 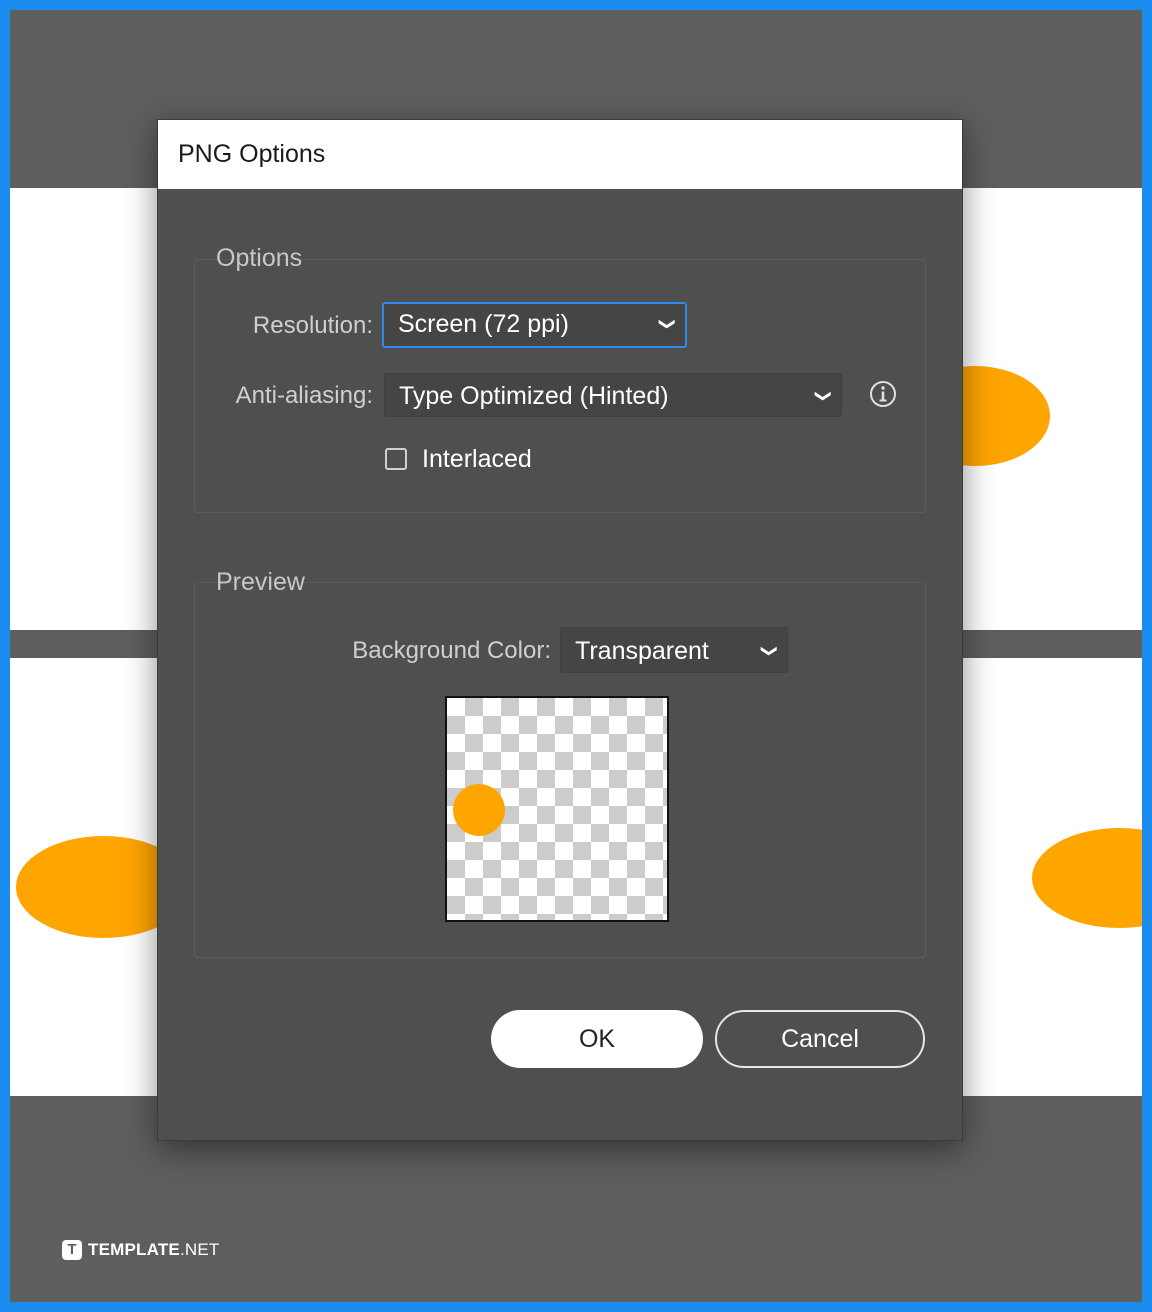 I want to click on preview-orange-dot, so click(x=479, y=810).